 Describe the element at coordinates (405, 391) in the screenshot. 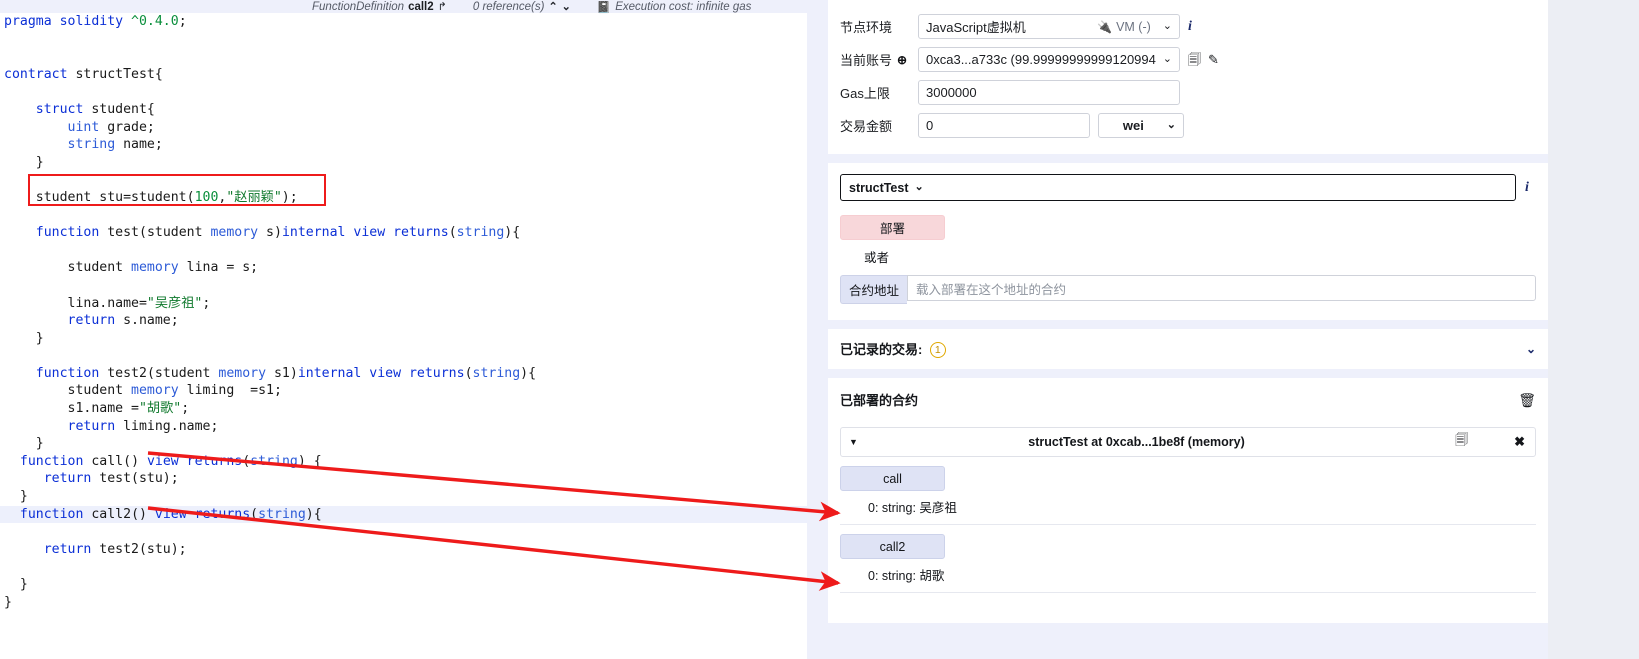

I see `code-line: student memory liming =s1;` at that location.